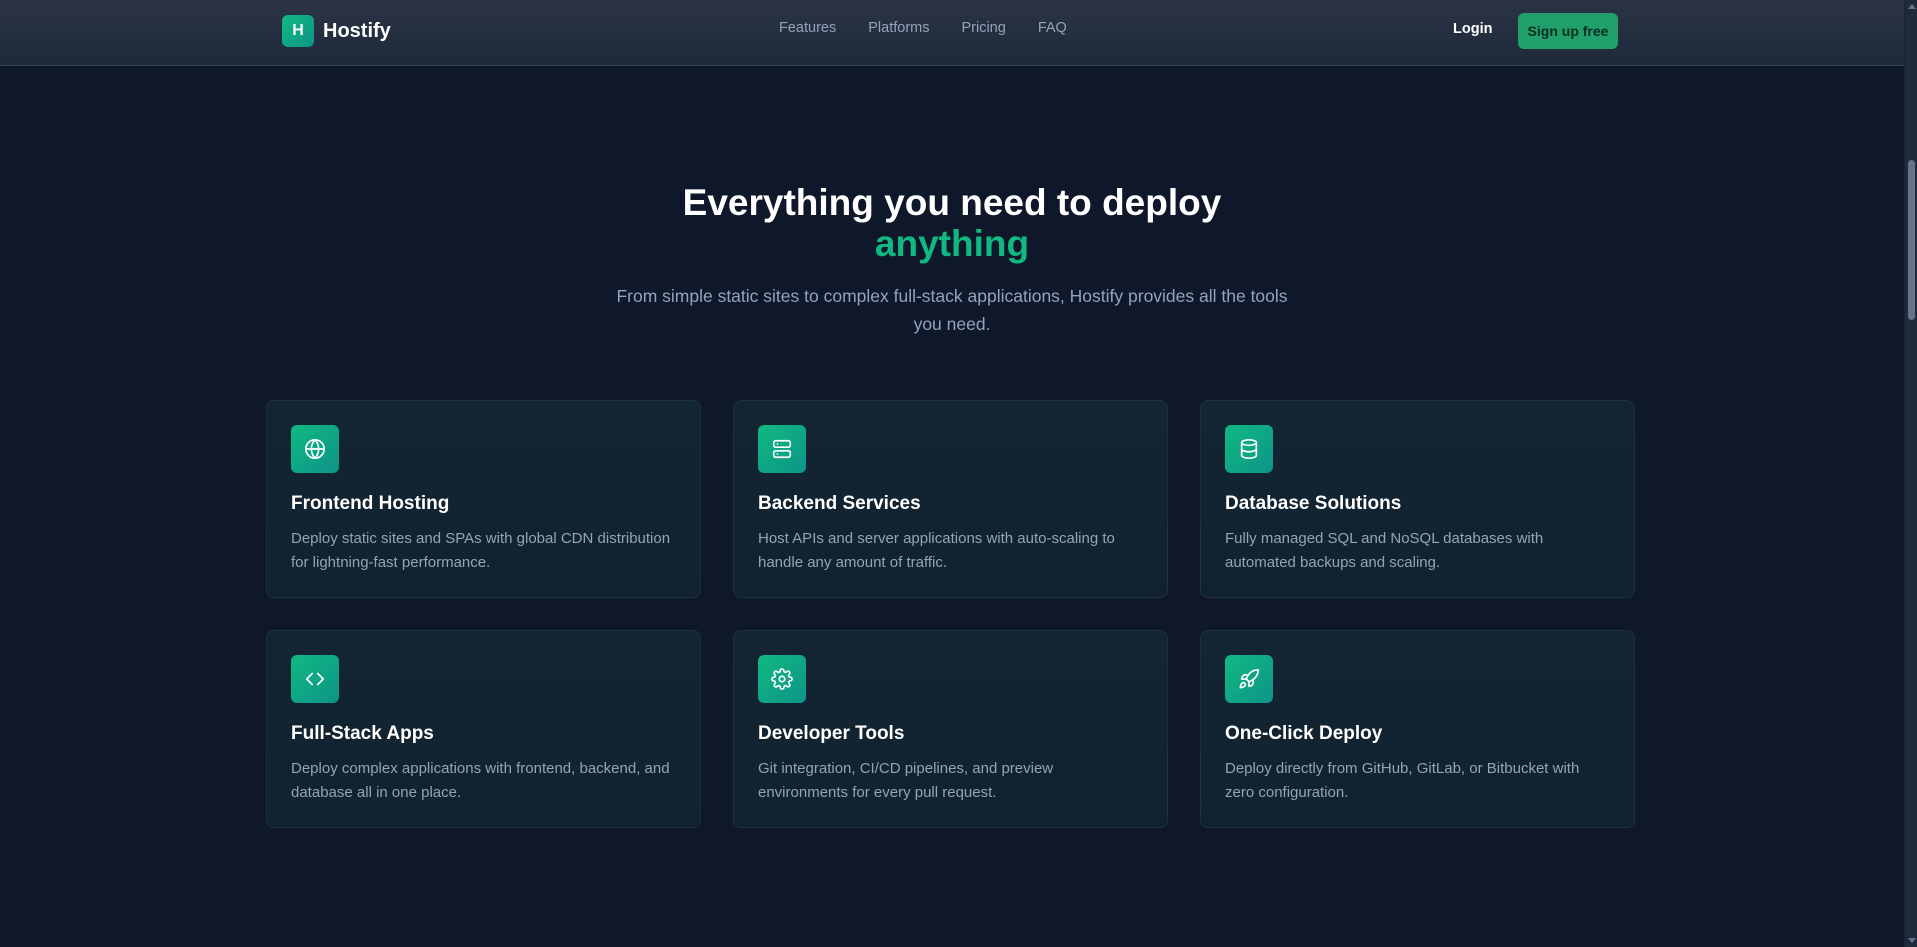 This screenshot has height=947, width=1917. Describe the element at coordinates (1313, 503) in the screenshot. I see `feature-title: Database Solutions` at that location.